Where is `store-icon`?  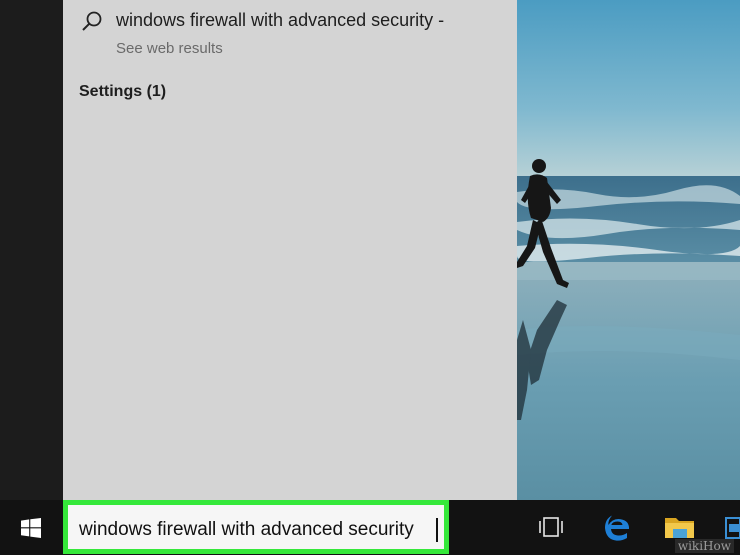
store-icon is located at coordinates (732, 528).